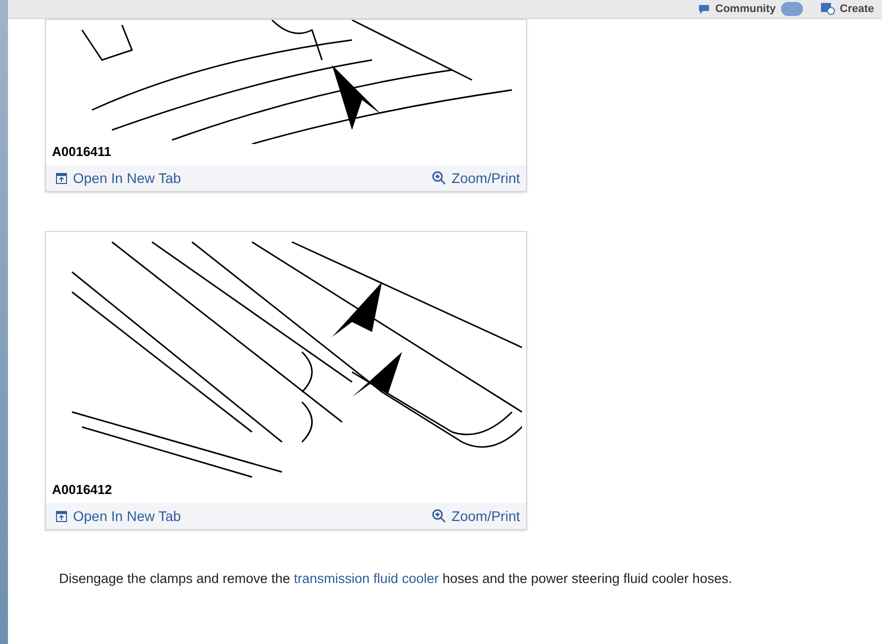  Describe the element at coordinates (857, 9) in the screenshot. I see `create-link: Create` at that location.